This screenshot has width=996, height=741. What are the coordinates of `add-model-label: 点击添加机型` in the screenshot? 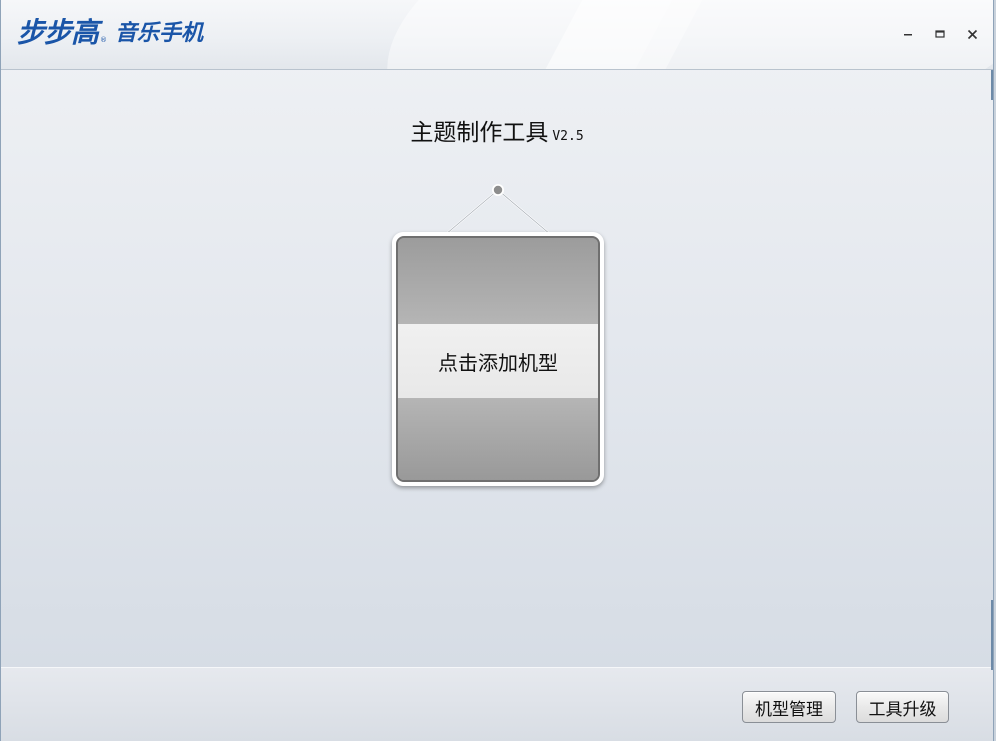 It's located at (498, 361).